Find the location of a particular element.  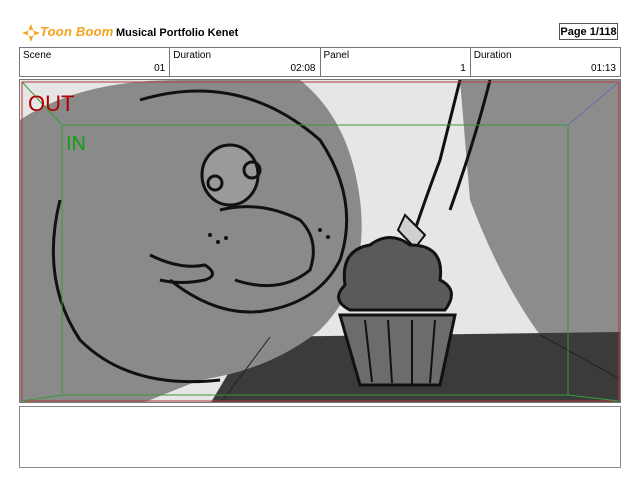

duration-cell: Duration 02:08 is located at coordinates (245, 62).